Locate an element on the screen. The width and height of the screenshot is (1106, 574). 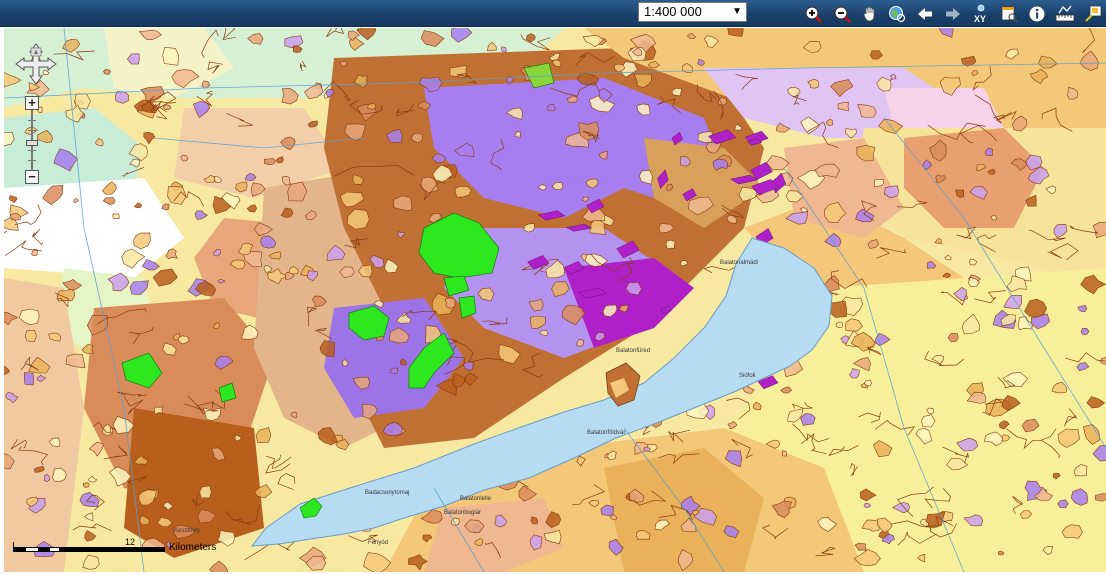
place-label: Balatonfüred is located at coordinates (633, 351).